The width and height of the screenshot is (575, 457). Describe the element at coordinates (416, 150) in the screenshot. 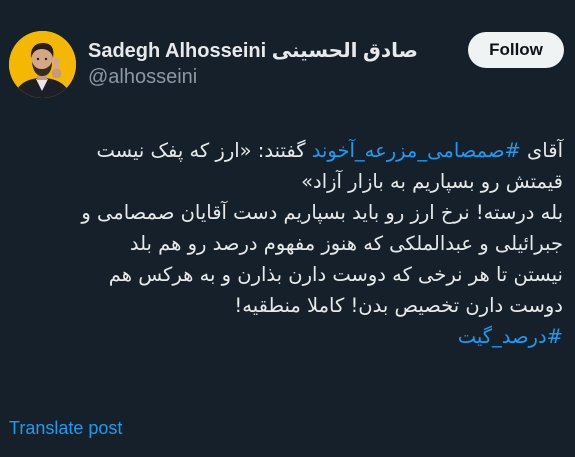

I see `hashtag-link: #صمصامی_مزرعه_آخوند` at that location.